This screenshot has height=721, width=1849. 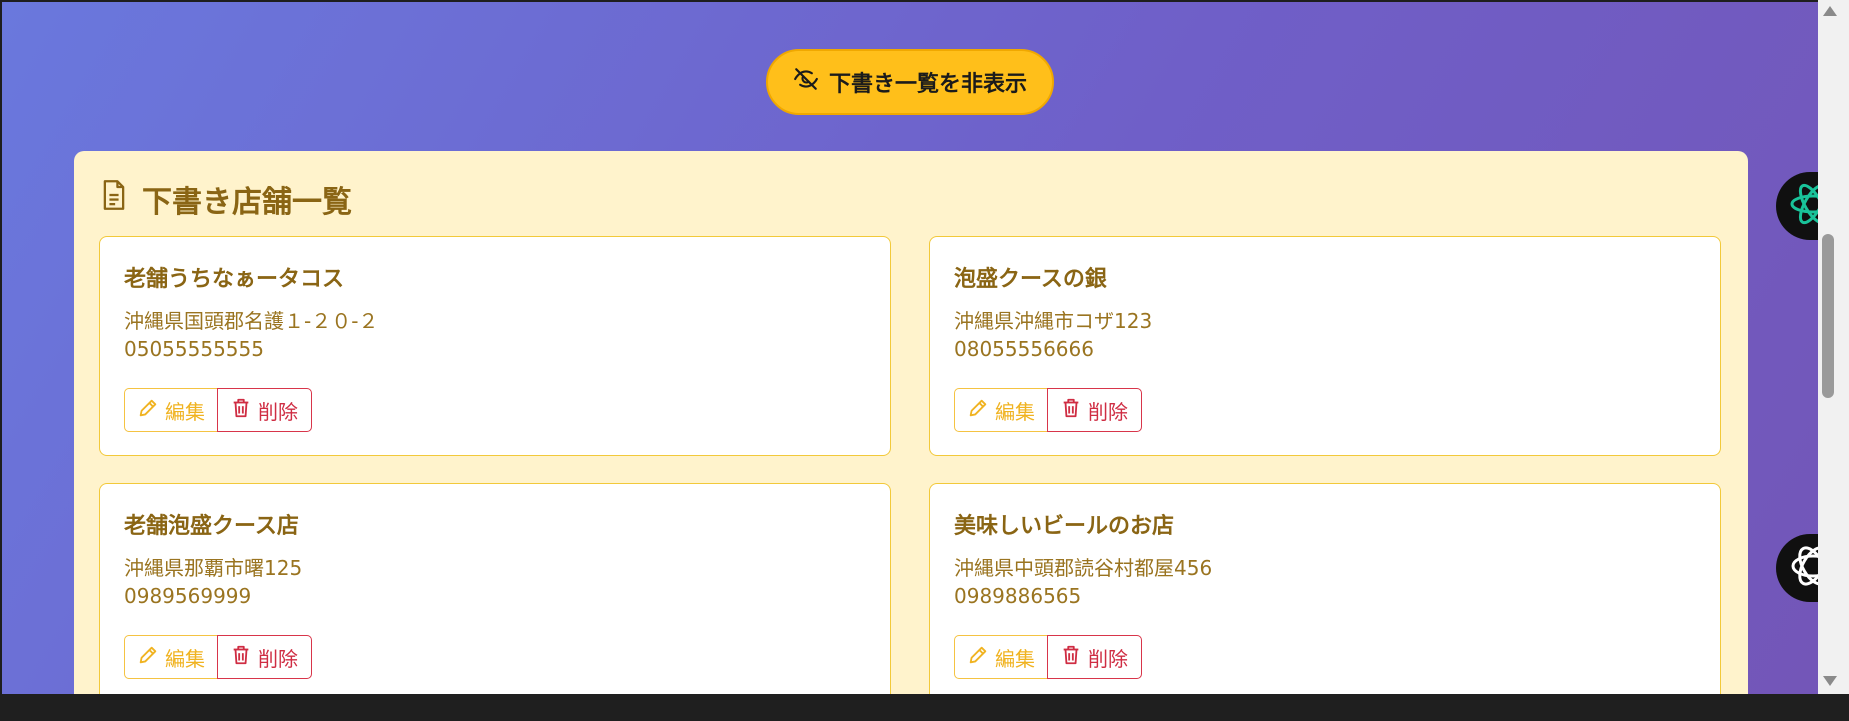 What do you see at coordinates (114, 199) in the screenshot?
I see `document-icon` at bounding box center [114, 199].